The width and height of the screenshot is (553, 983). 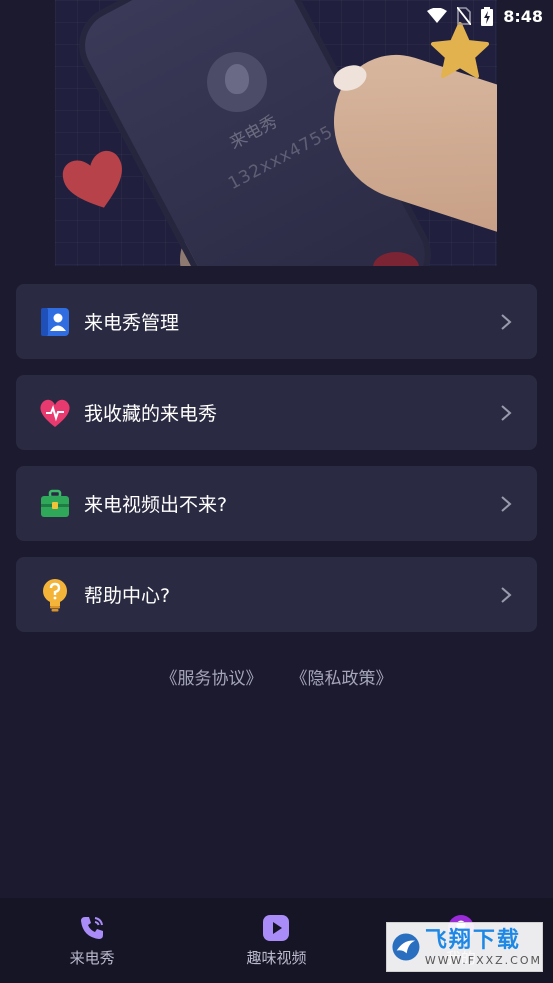 I want to click on play-icon, so click(x=276, y=928).